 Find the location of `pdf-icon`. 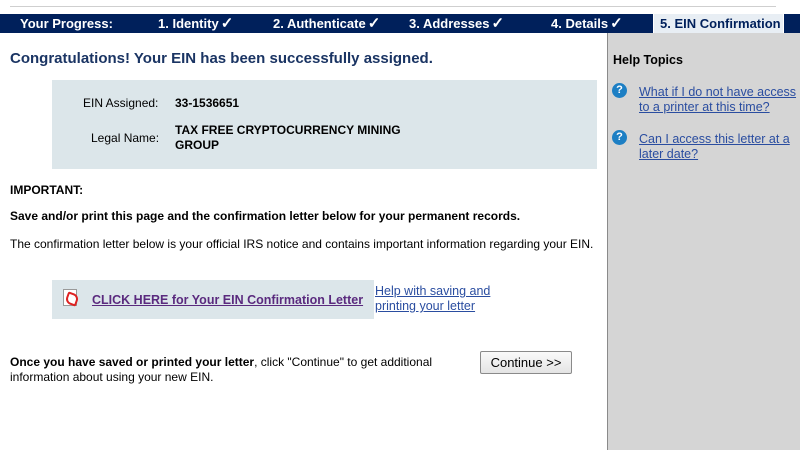

pdf-icon is located at coordinates (70, 297).